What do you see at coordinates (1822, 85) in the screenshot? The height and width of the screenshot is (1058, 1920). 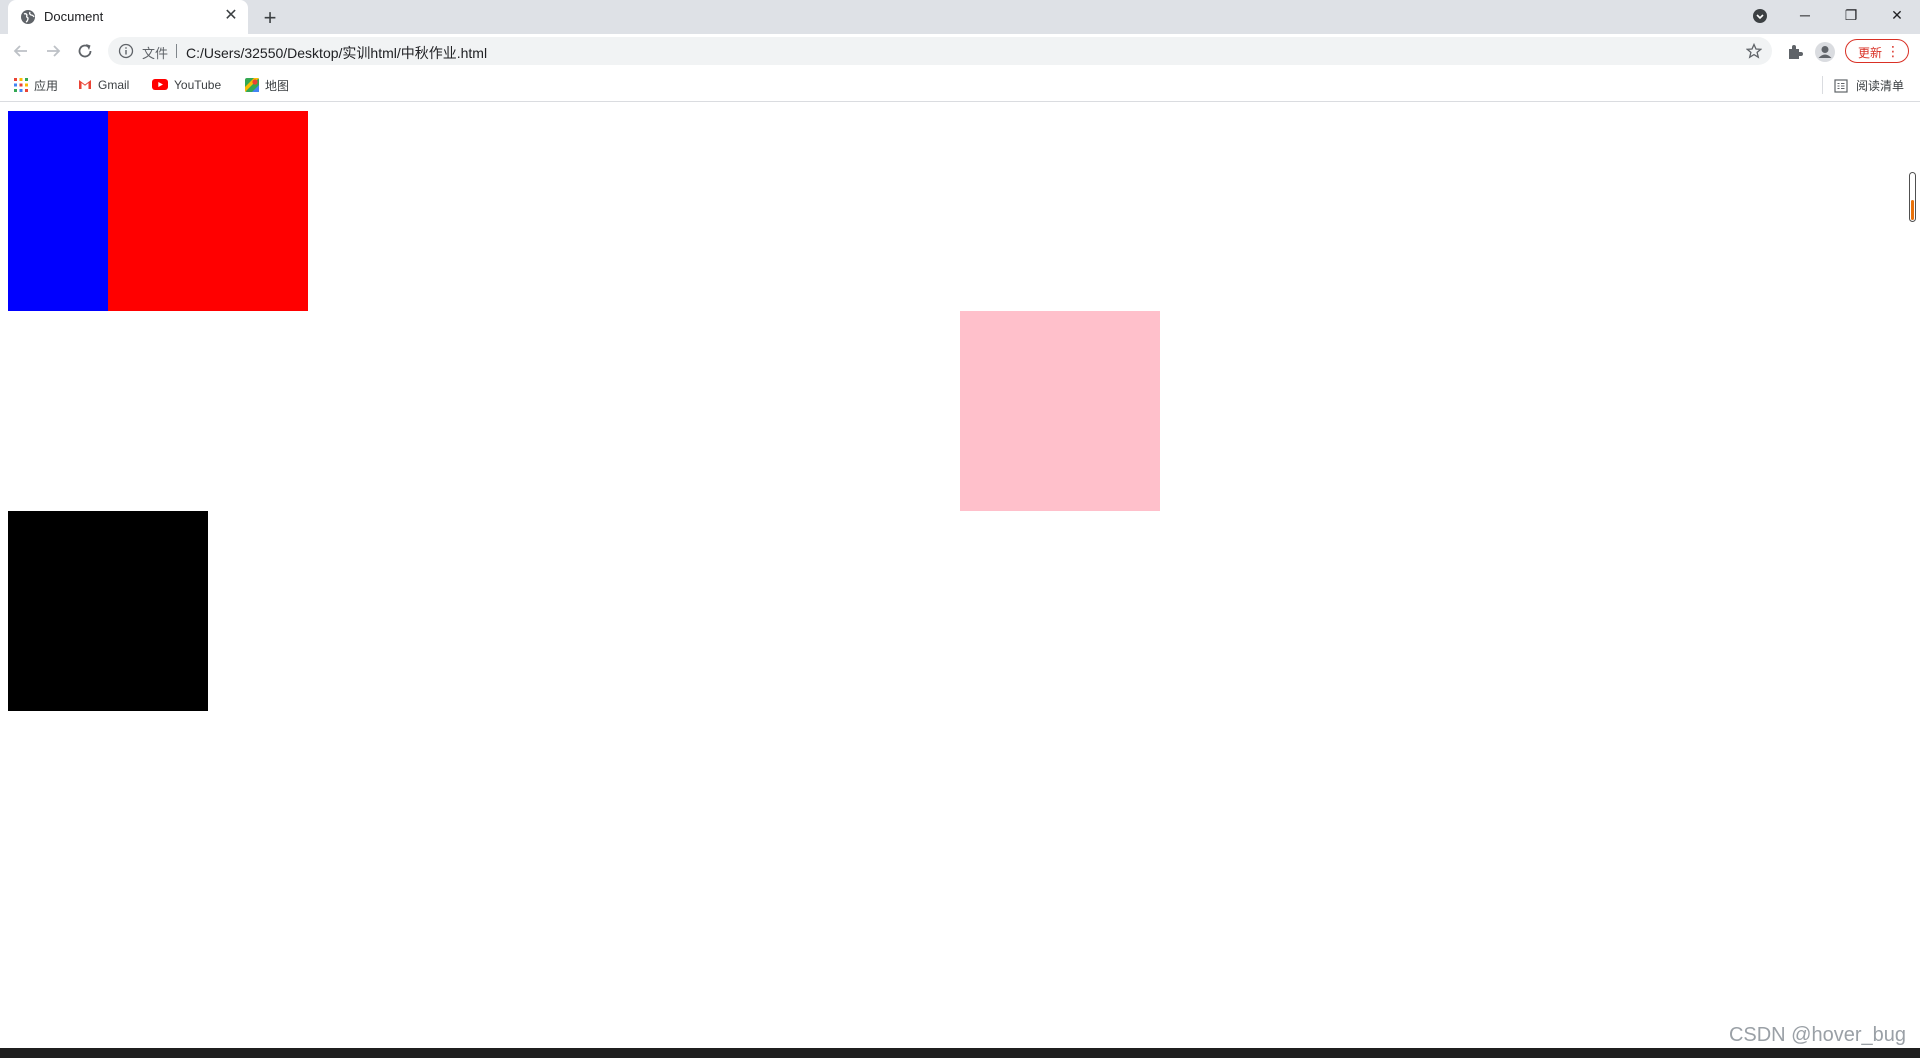 I see `reading-list-divider` at bounding box center [1822, 85].